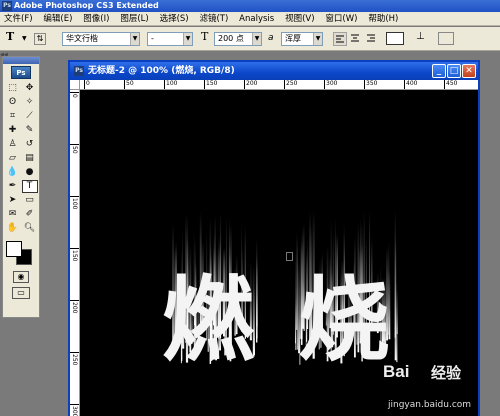 The image size is (500, 416). I want to click on vertical-ruler: 0 50 100 150 200 250 300, so click(75, 253).